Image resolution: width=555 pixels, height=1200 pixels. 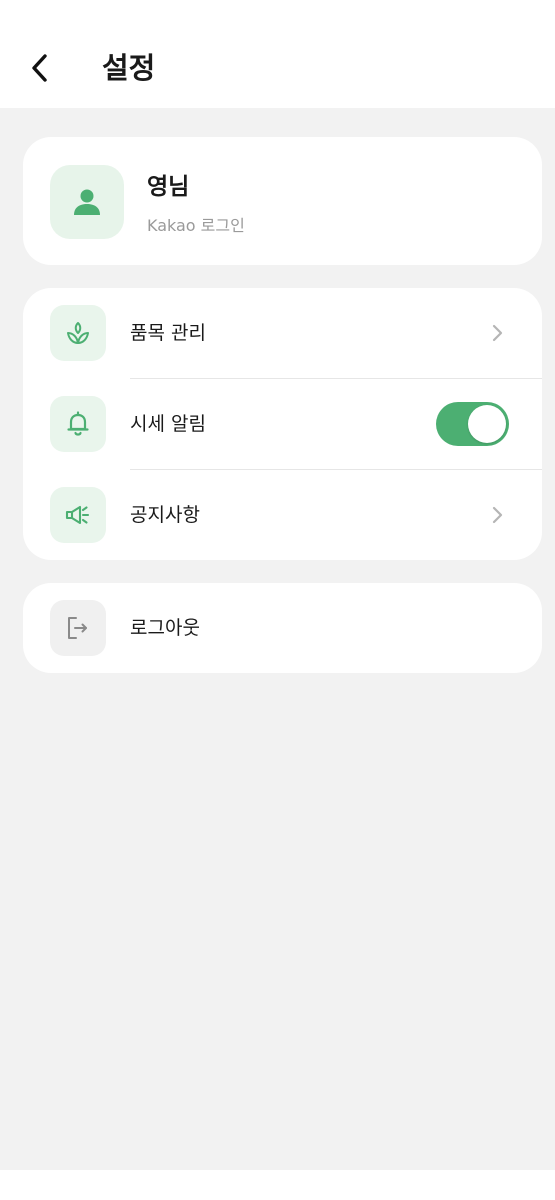 I want to click on menu-item-label: 시세 알림, so click(x=168, y=424).